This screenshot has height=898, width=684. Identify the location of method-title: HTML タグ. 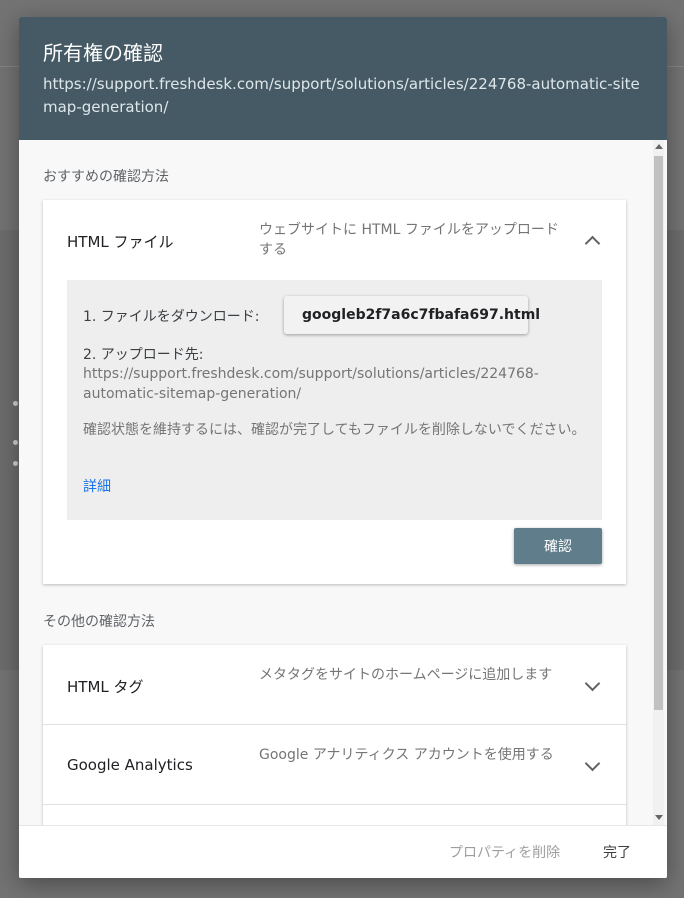
(105, 687).